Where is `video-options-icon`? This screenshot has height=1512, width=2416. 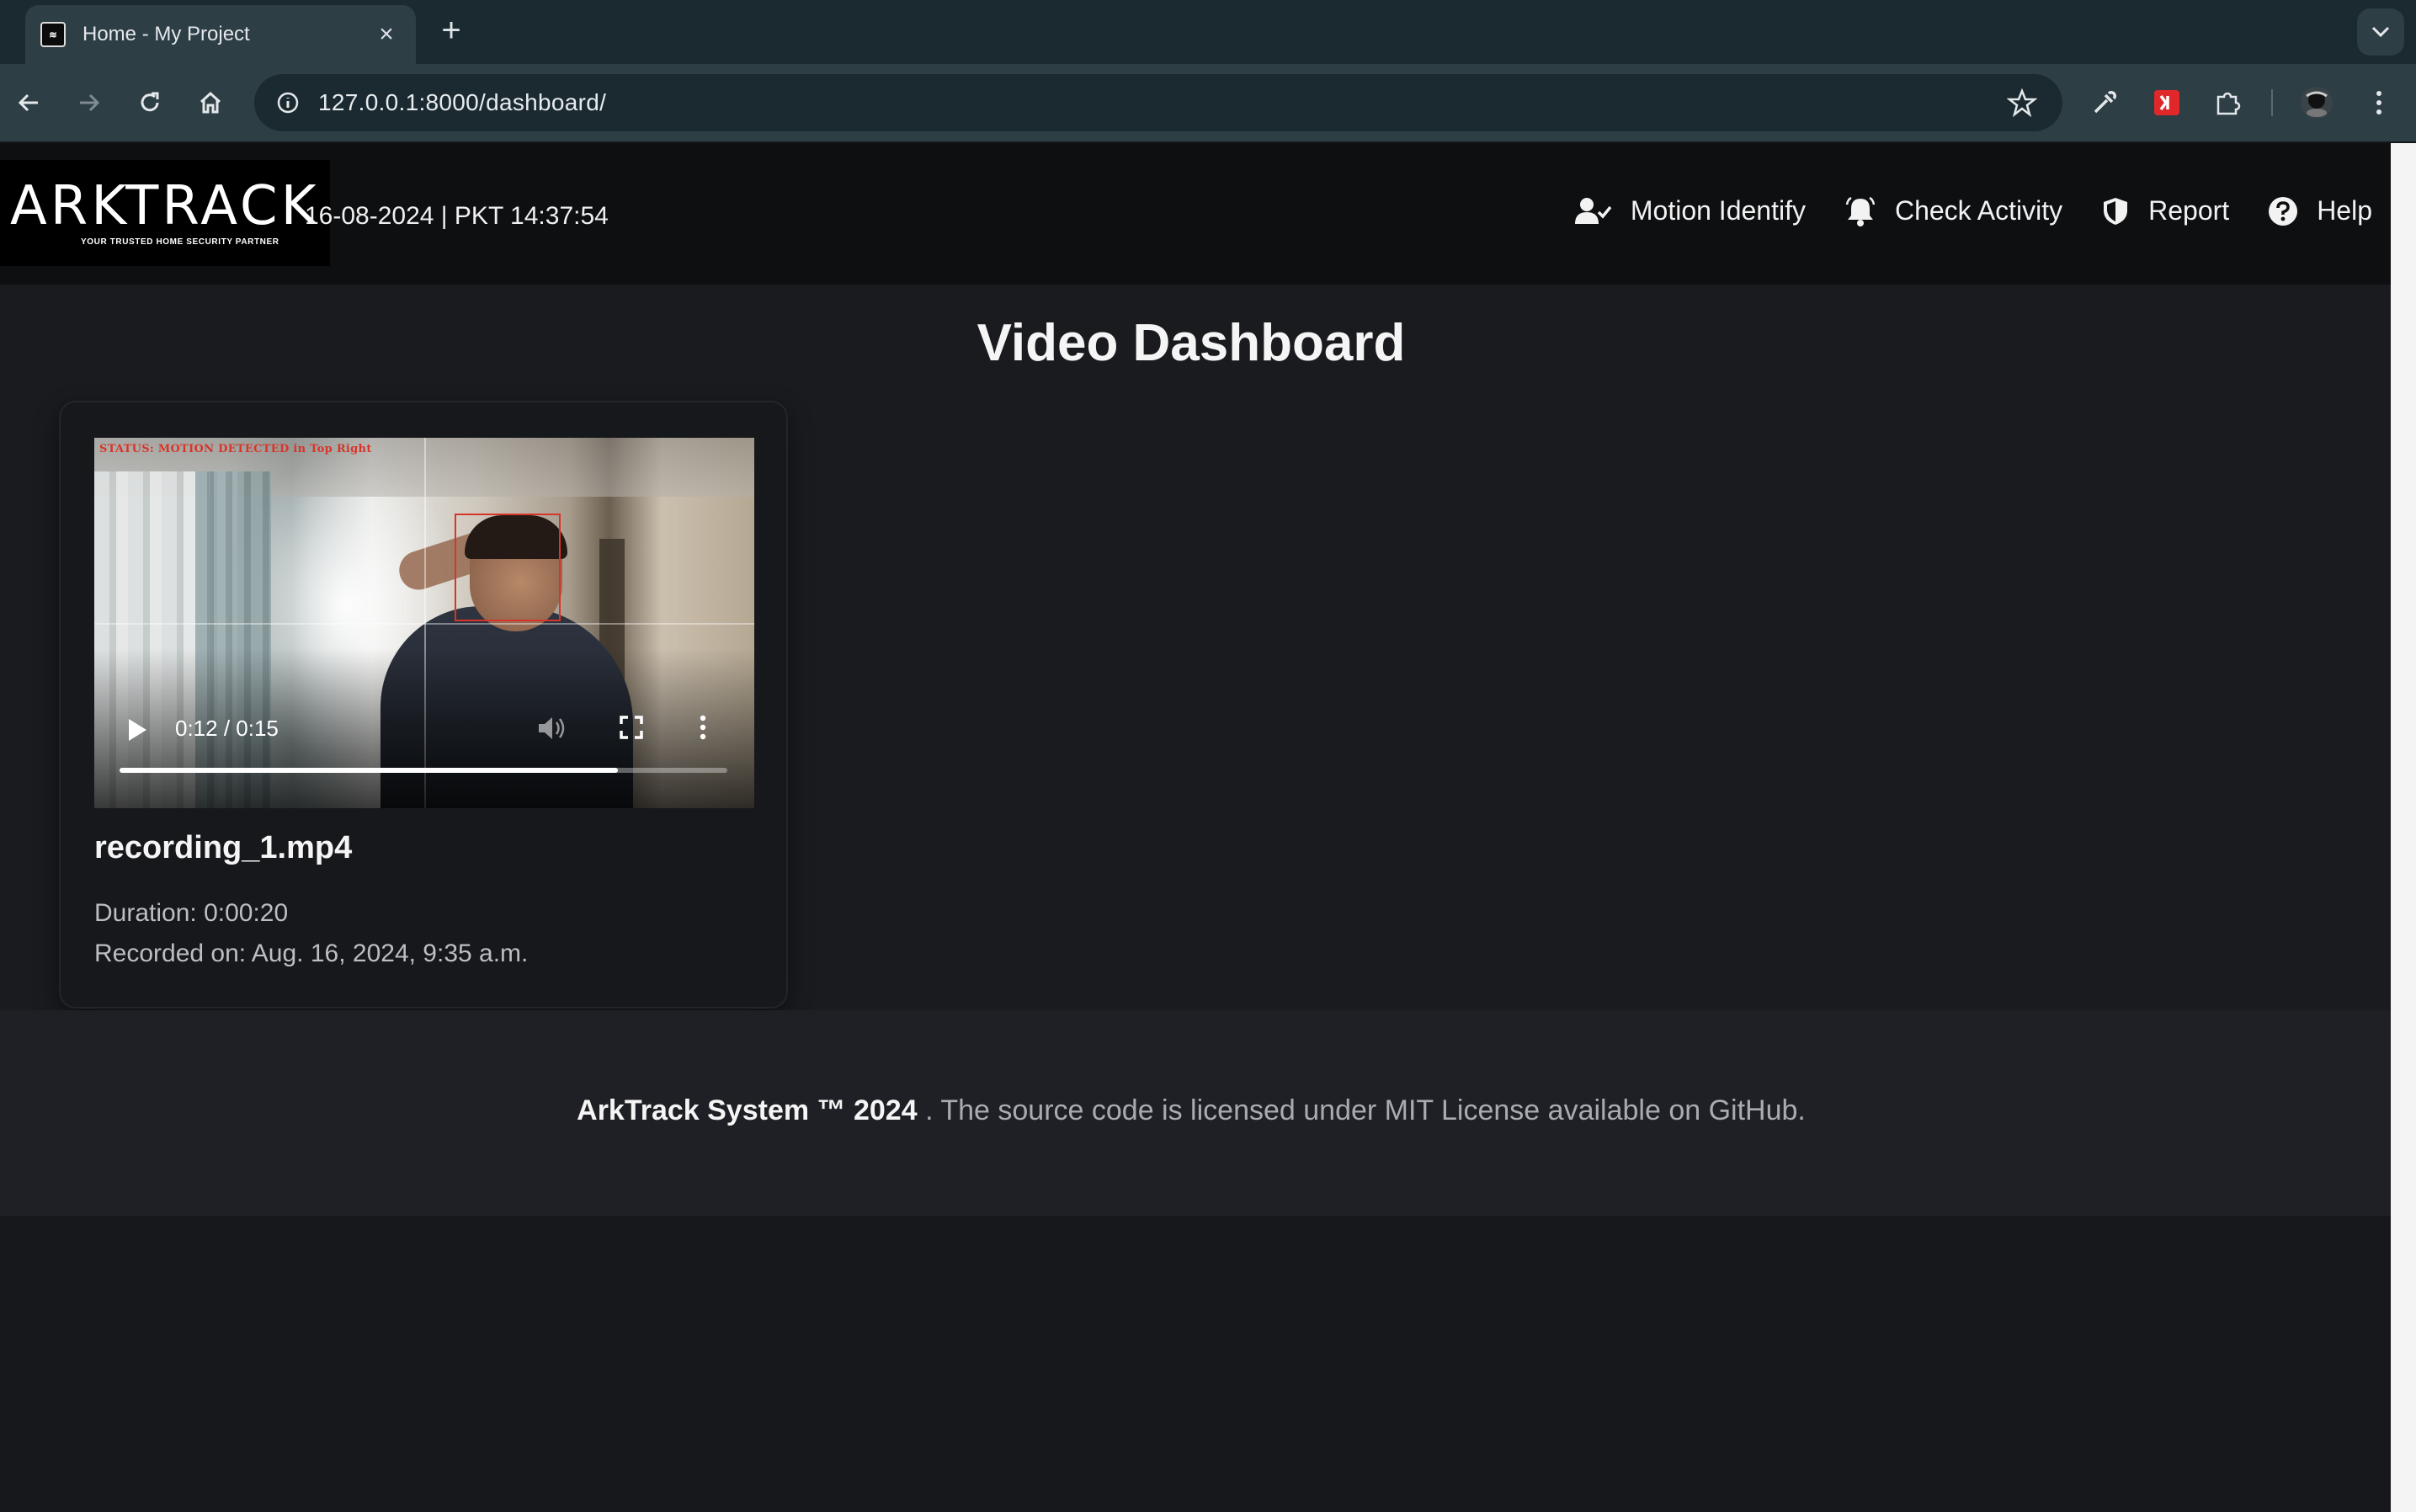
video-options-icon is located at coordinates (703, 727).